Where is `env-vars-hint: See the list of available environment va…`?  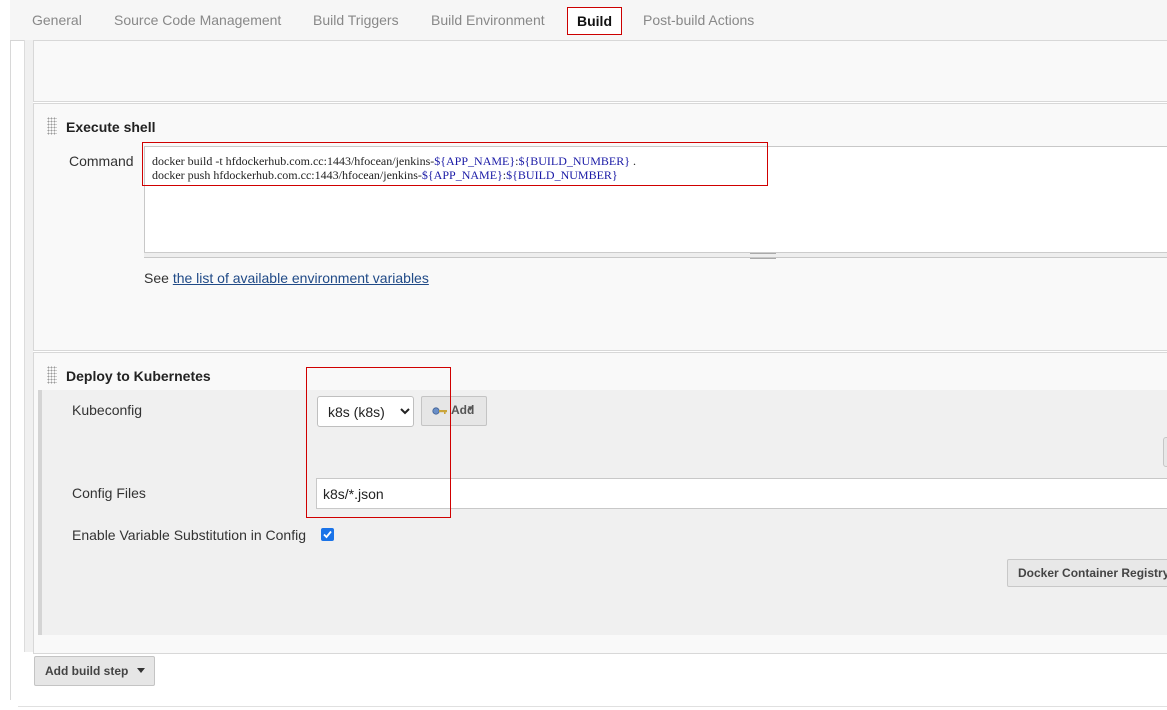 env-vars-hint: See the list of available environment va… is located at coordinates (286, 278).